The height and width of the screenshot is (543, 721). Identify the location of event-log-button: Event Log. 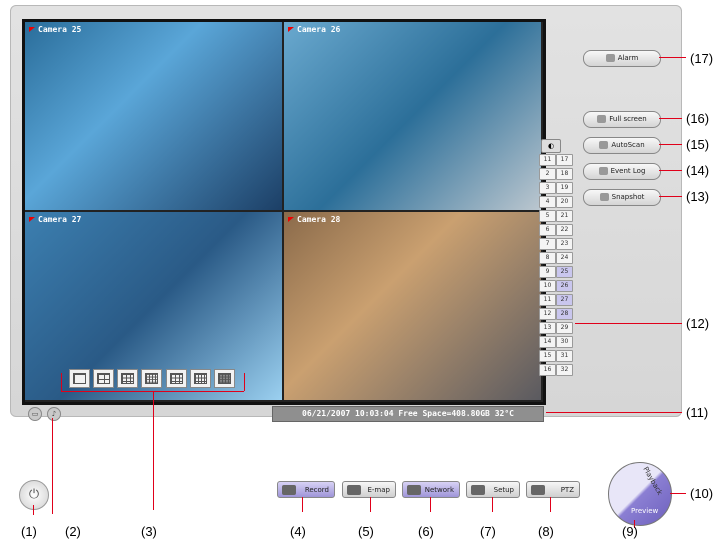
(622, 171).